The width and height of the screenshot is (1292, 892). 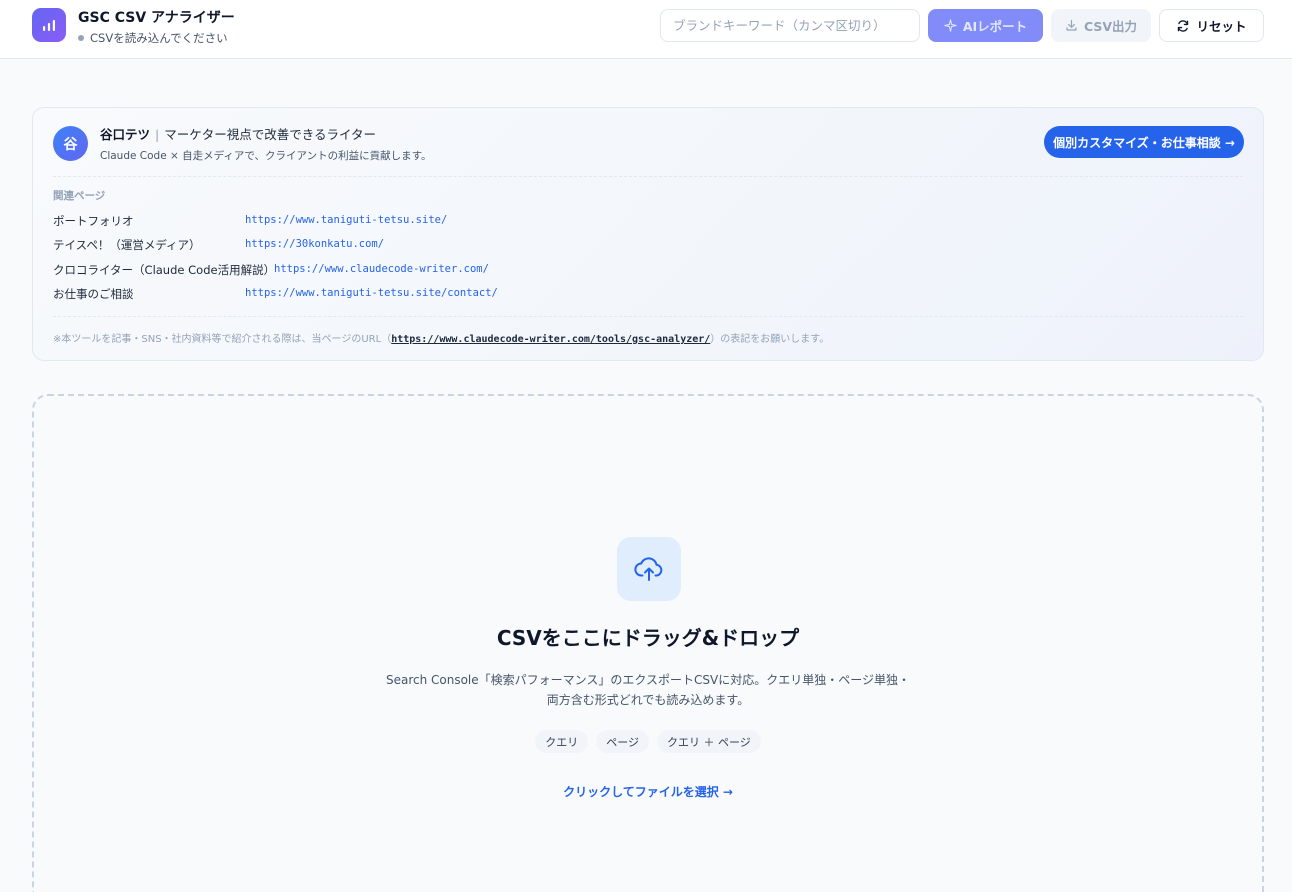 I want to click on author-name: 谷口テツ, so click(x=125, y=134).